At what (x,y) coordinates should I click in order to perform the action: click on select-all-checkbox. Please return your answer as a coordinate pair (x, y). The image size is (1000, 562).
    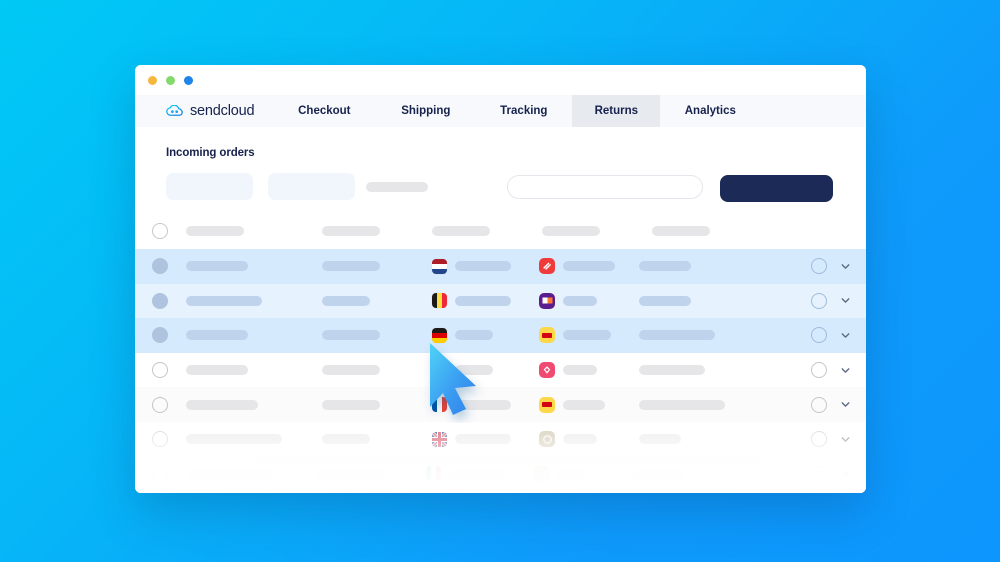
    Looking at the image, I should click on (160, 231).